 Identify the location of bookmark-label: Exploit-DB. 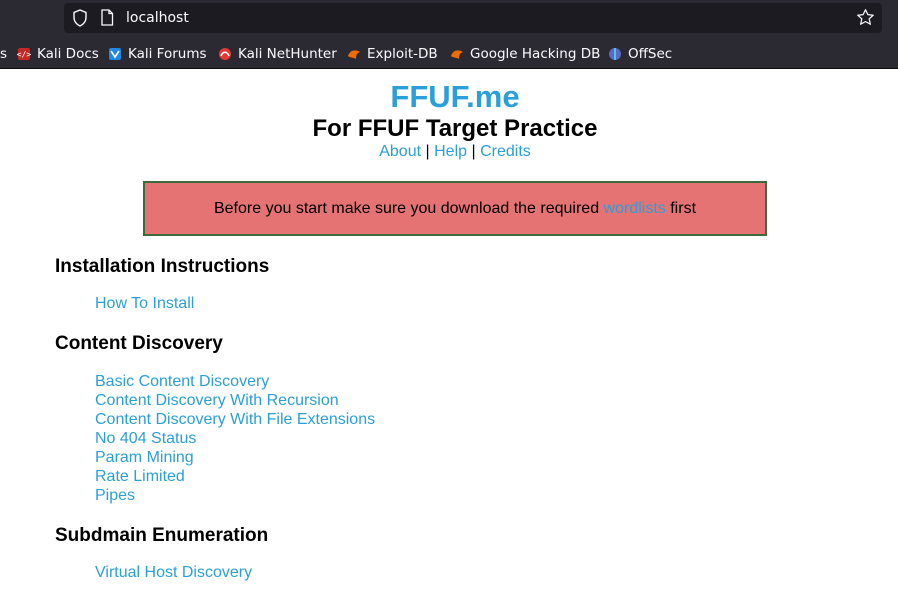
(402, 54).